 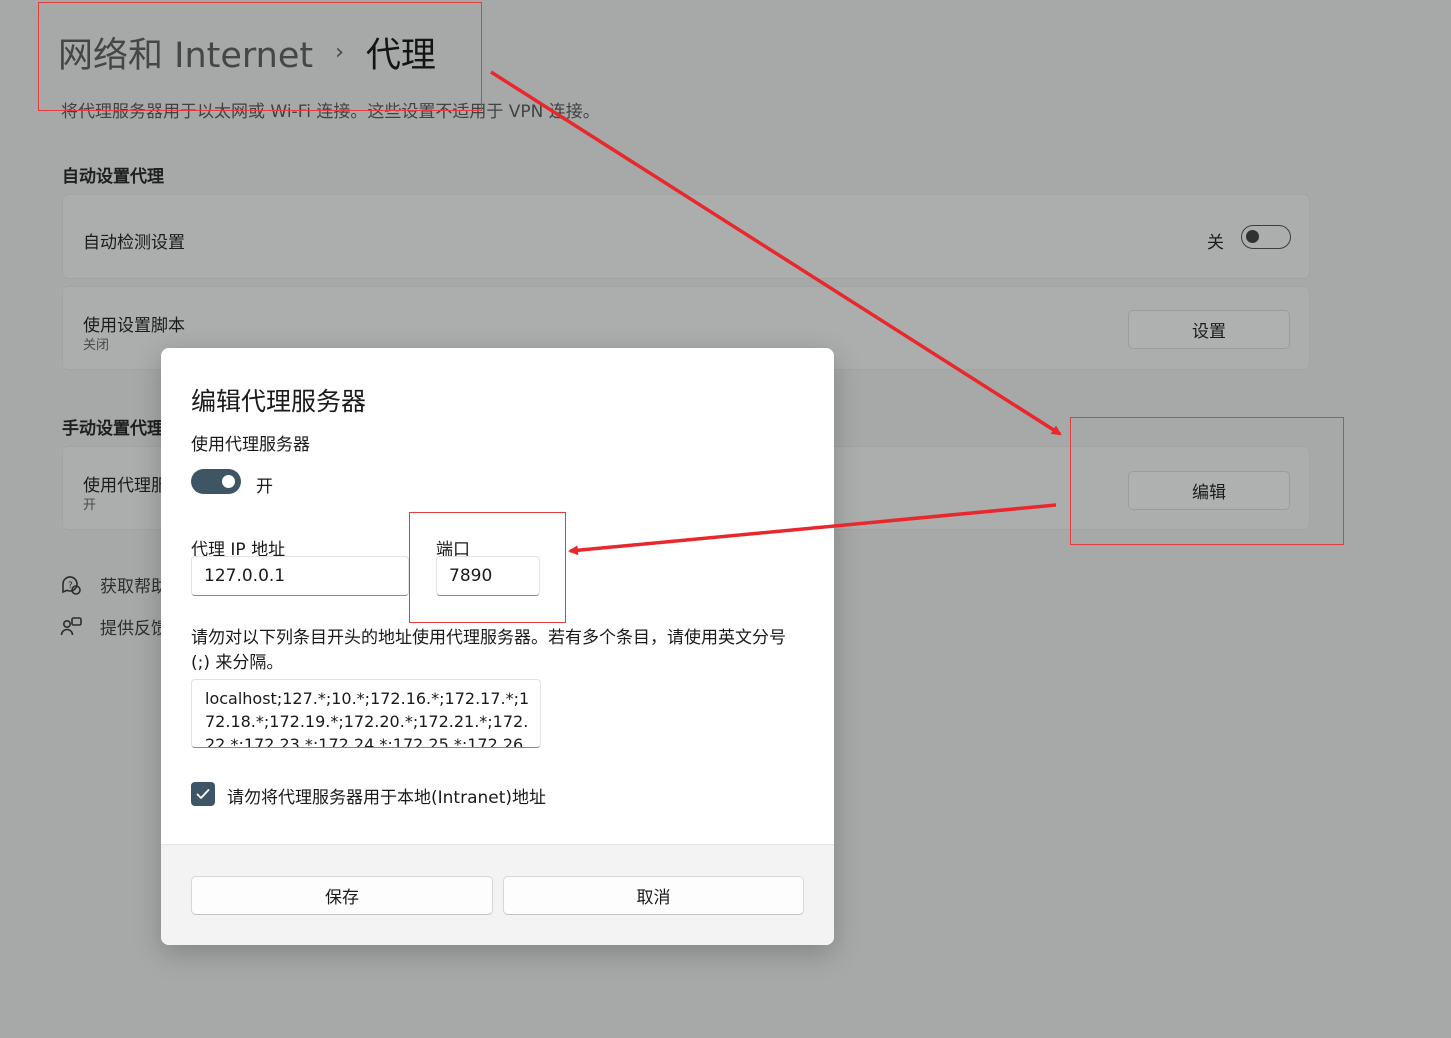 I want to click on checkmark-icon, so click(x=203, y=794).